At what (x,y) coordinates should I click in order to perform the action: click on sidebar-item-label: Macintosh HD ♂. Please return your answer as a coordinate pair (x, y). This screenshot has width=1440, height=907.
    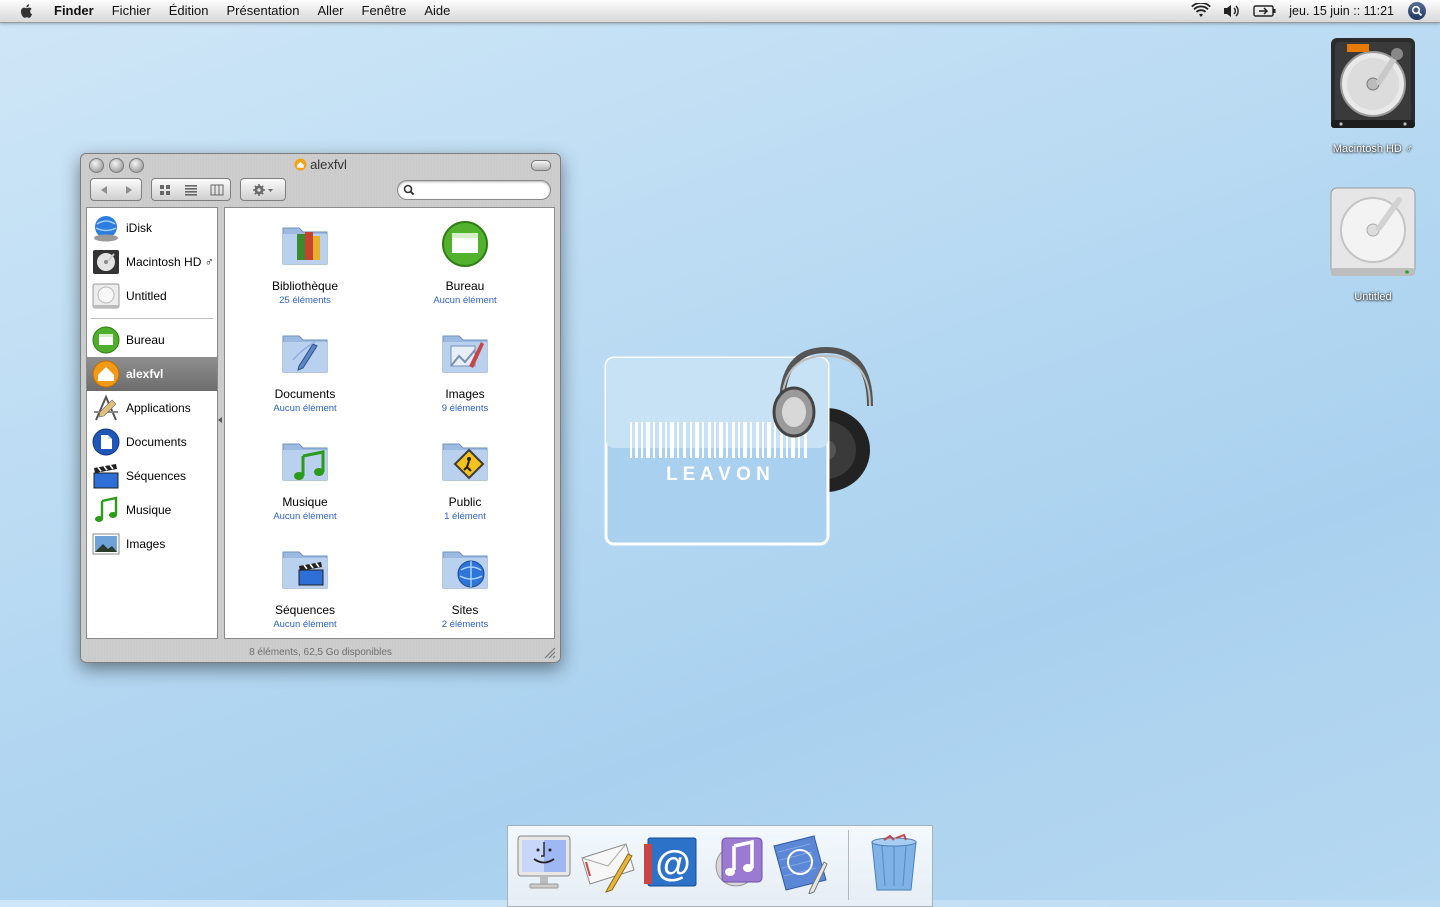
    Looking at the image, I should click on (170, 262).